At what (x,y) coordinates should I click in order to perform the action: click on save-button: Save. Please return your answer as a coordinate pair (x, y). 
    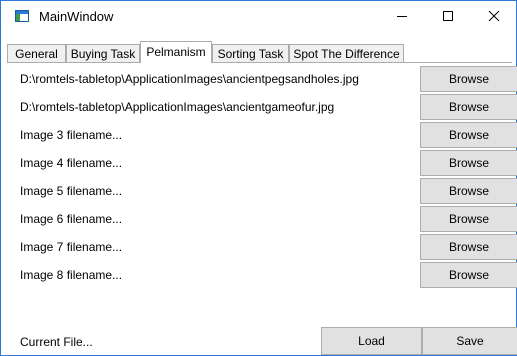
    Looking at the image, I should click on (469, 341).